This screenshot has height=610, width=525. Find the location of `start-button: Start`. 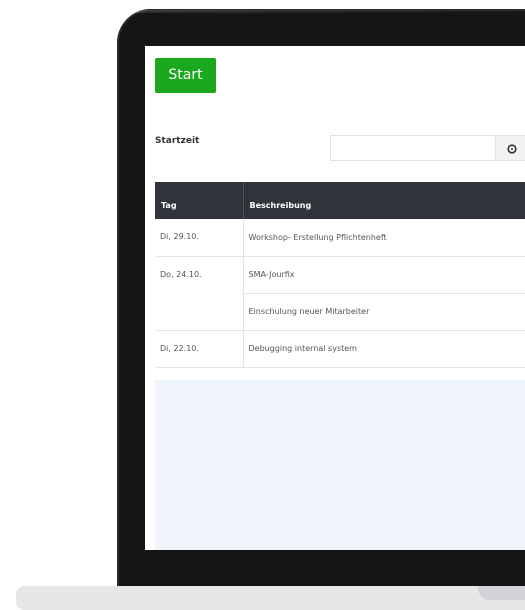

start-button: Start is located at coordinates (185, 75).